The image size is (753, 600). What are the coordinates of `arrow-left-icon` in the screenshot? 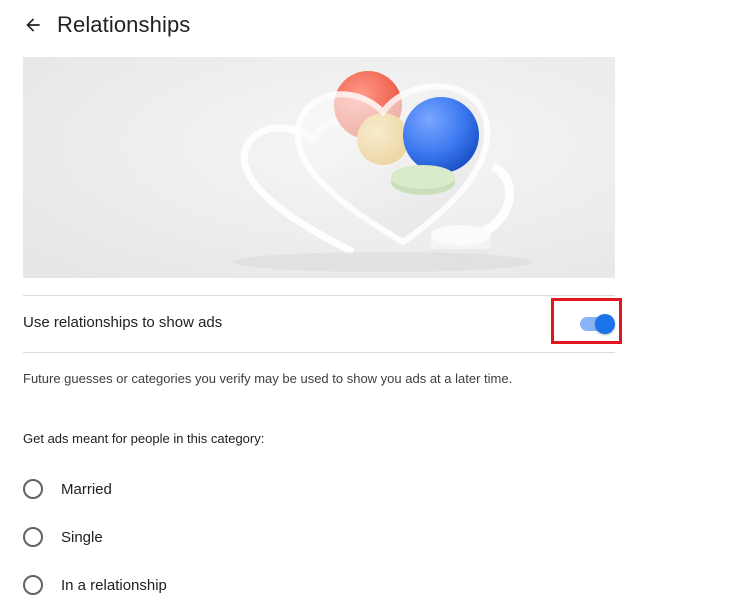 It's located at (33, 25).